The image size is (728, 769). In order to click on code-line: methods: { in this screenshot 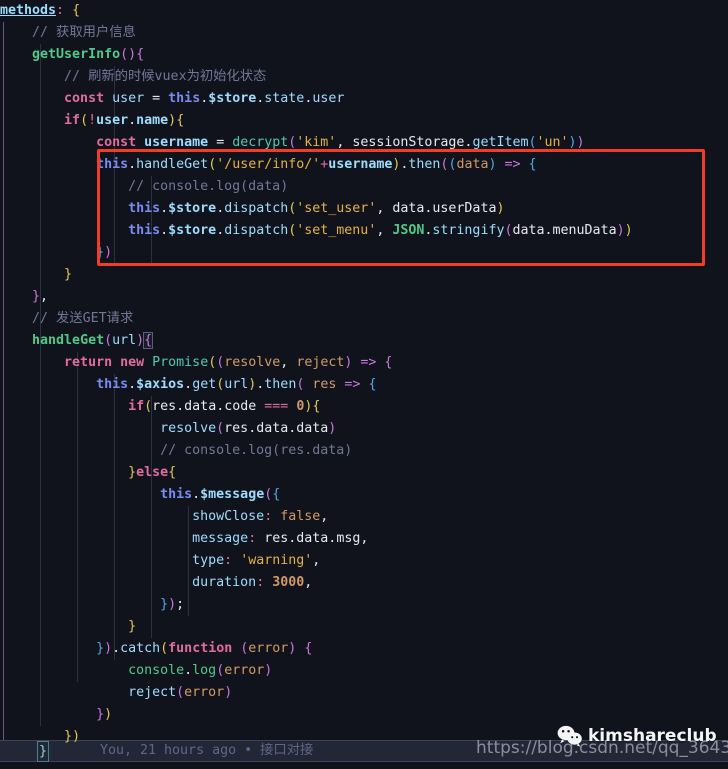, I will do `click(40, 11)`.